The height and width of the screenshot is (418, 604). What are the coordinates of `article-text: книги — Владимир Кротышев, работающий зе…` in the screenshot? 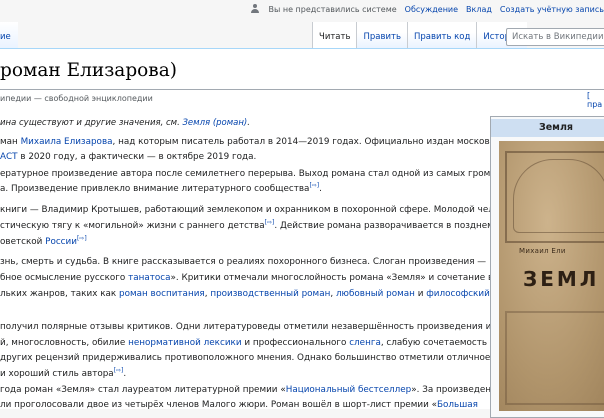 It's located at (258, 210).